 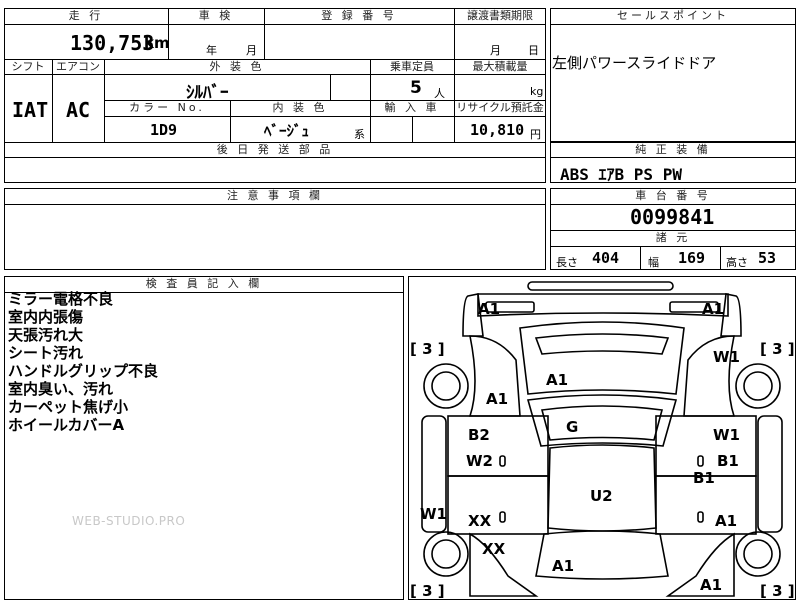 What do you see at coordinates (164, 130) in the screenshot?
I see `color-no-value: 1D9` at bounding box center [164, 130].